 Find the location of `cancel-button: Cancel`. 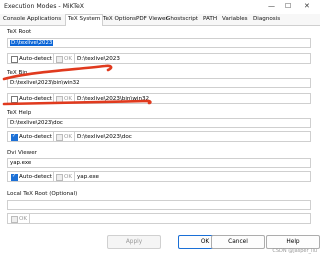

cancel-button: Cancel is located at coordinates (238, 242).